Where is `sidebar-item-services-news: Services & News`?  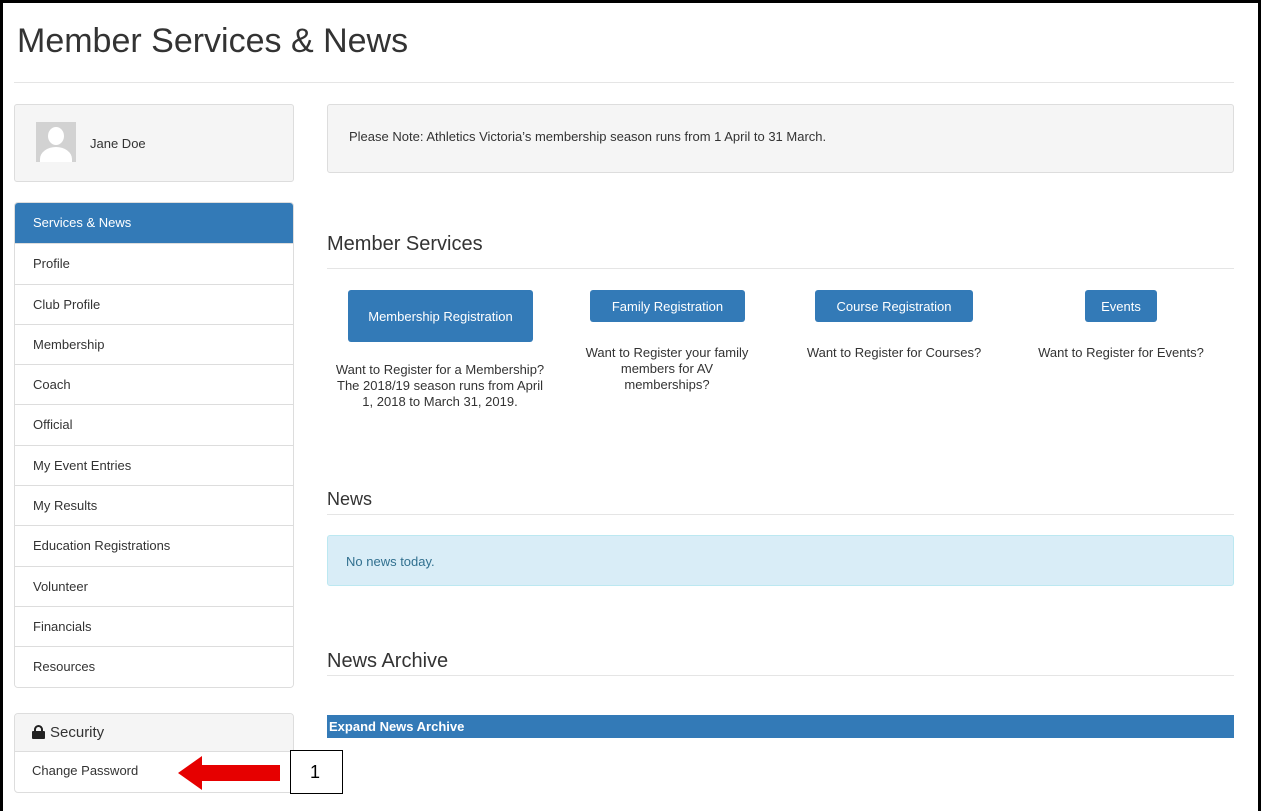
sidebar-item-services-news: Services & News is located at coordinates (154, 223).